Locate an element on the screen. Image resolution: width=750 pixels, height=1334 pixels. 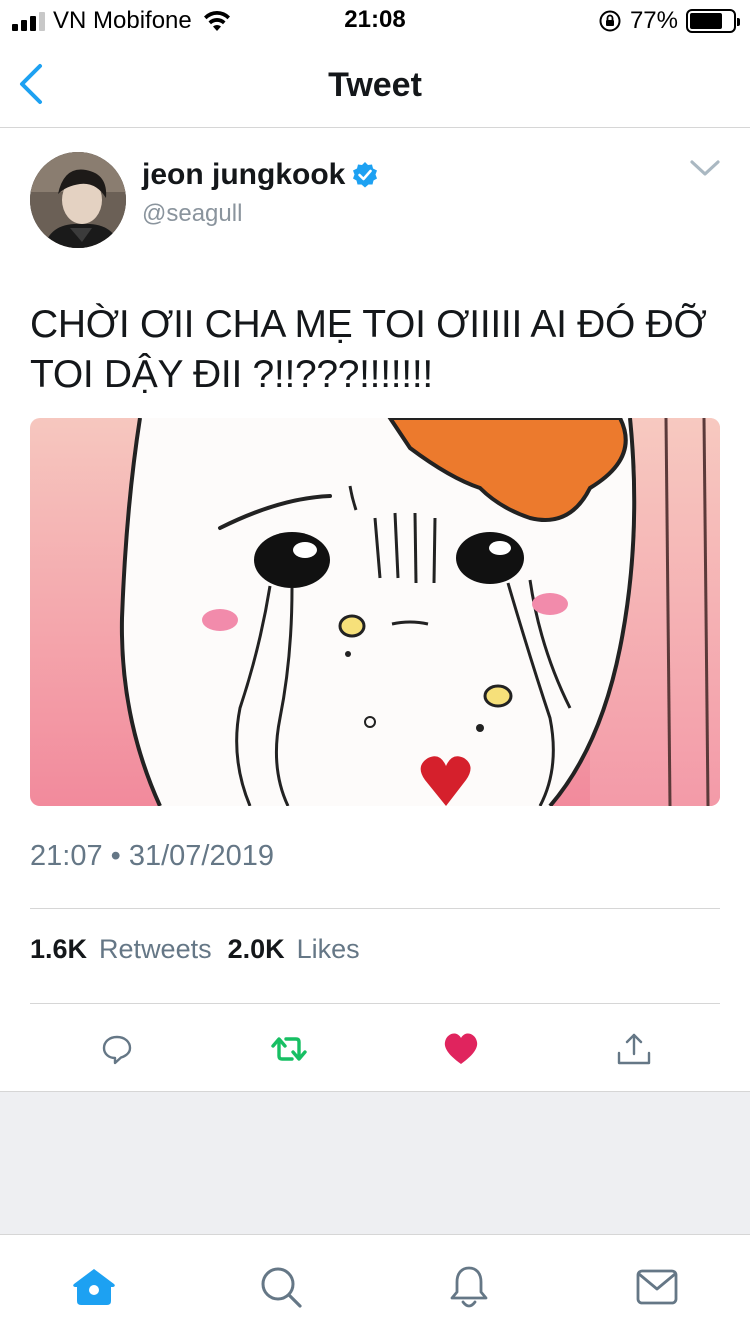
reply-icon is located at coordinates (117, 1050).